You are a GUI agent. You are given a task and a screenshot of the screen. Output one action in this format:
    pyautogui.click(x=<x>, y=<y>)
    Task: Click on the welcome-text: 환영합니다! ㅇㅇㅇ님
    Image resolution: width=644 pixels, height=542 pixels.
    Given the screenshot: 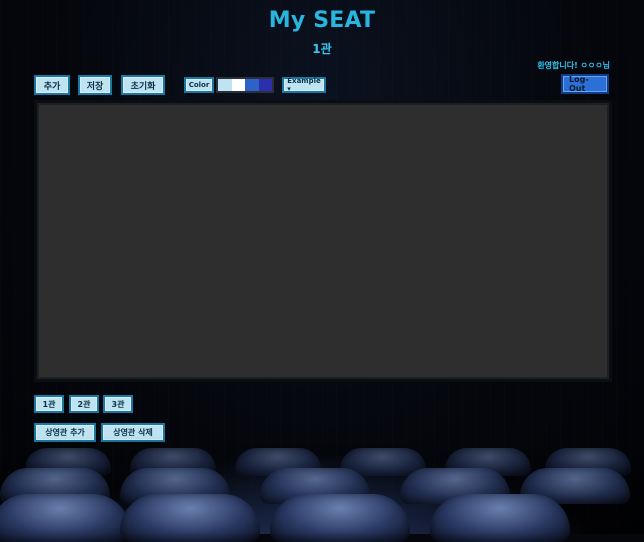 What is the action you would take?
    pyautogui.click(x=573, y=65)
    